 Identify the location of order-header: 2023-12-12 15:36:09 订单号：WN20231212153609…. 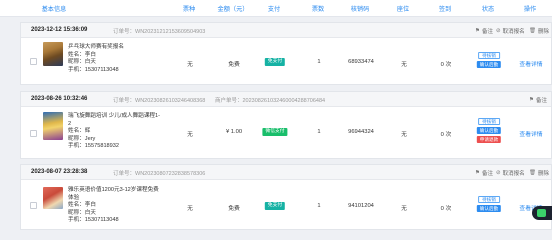
(286, 30).